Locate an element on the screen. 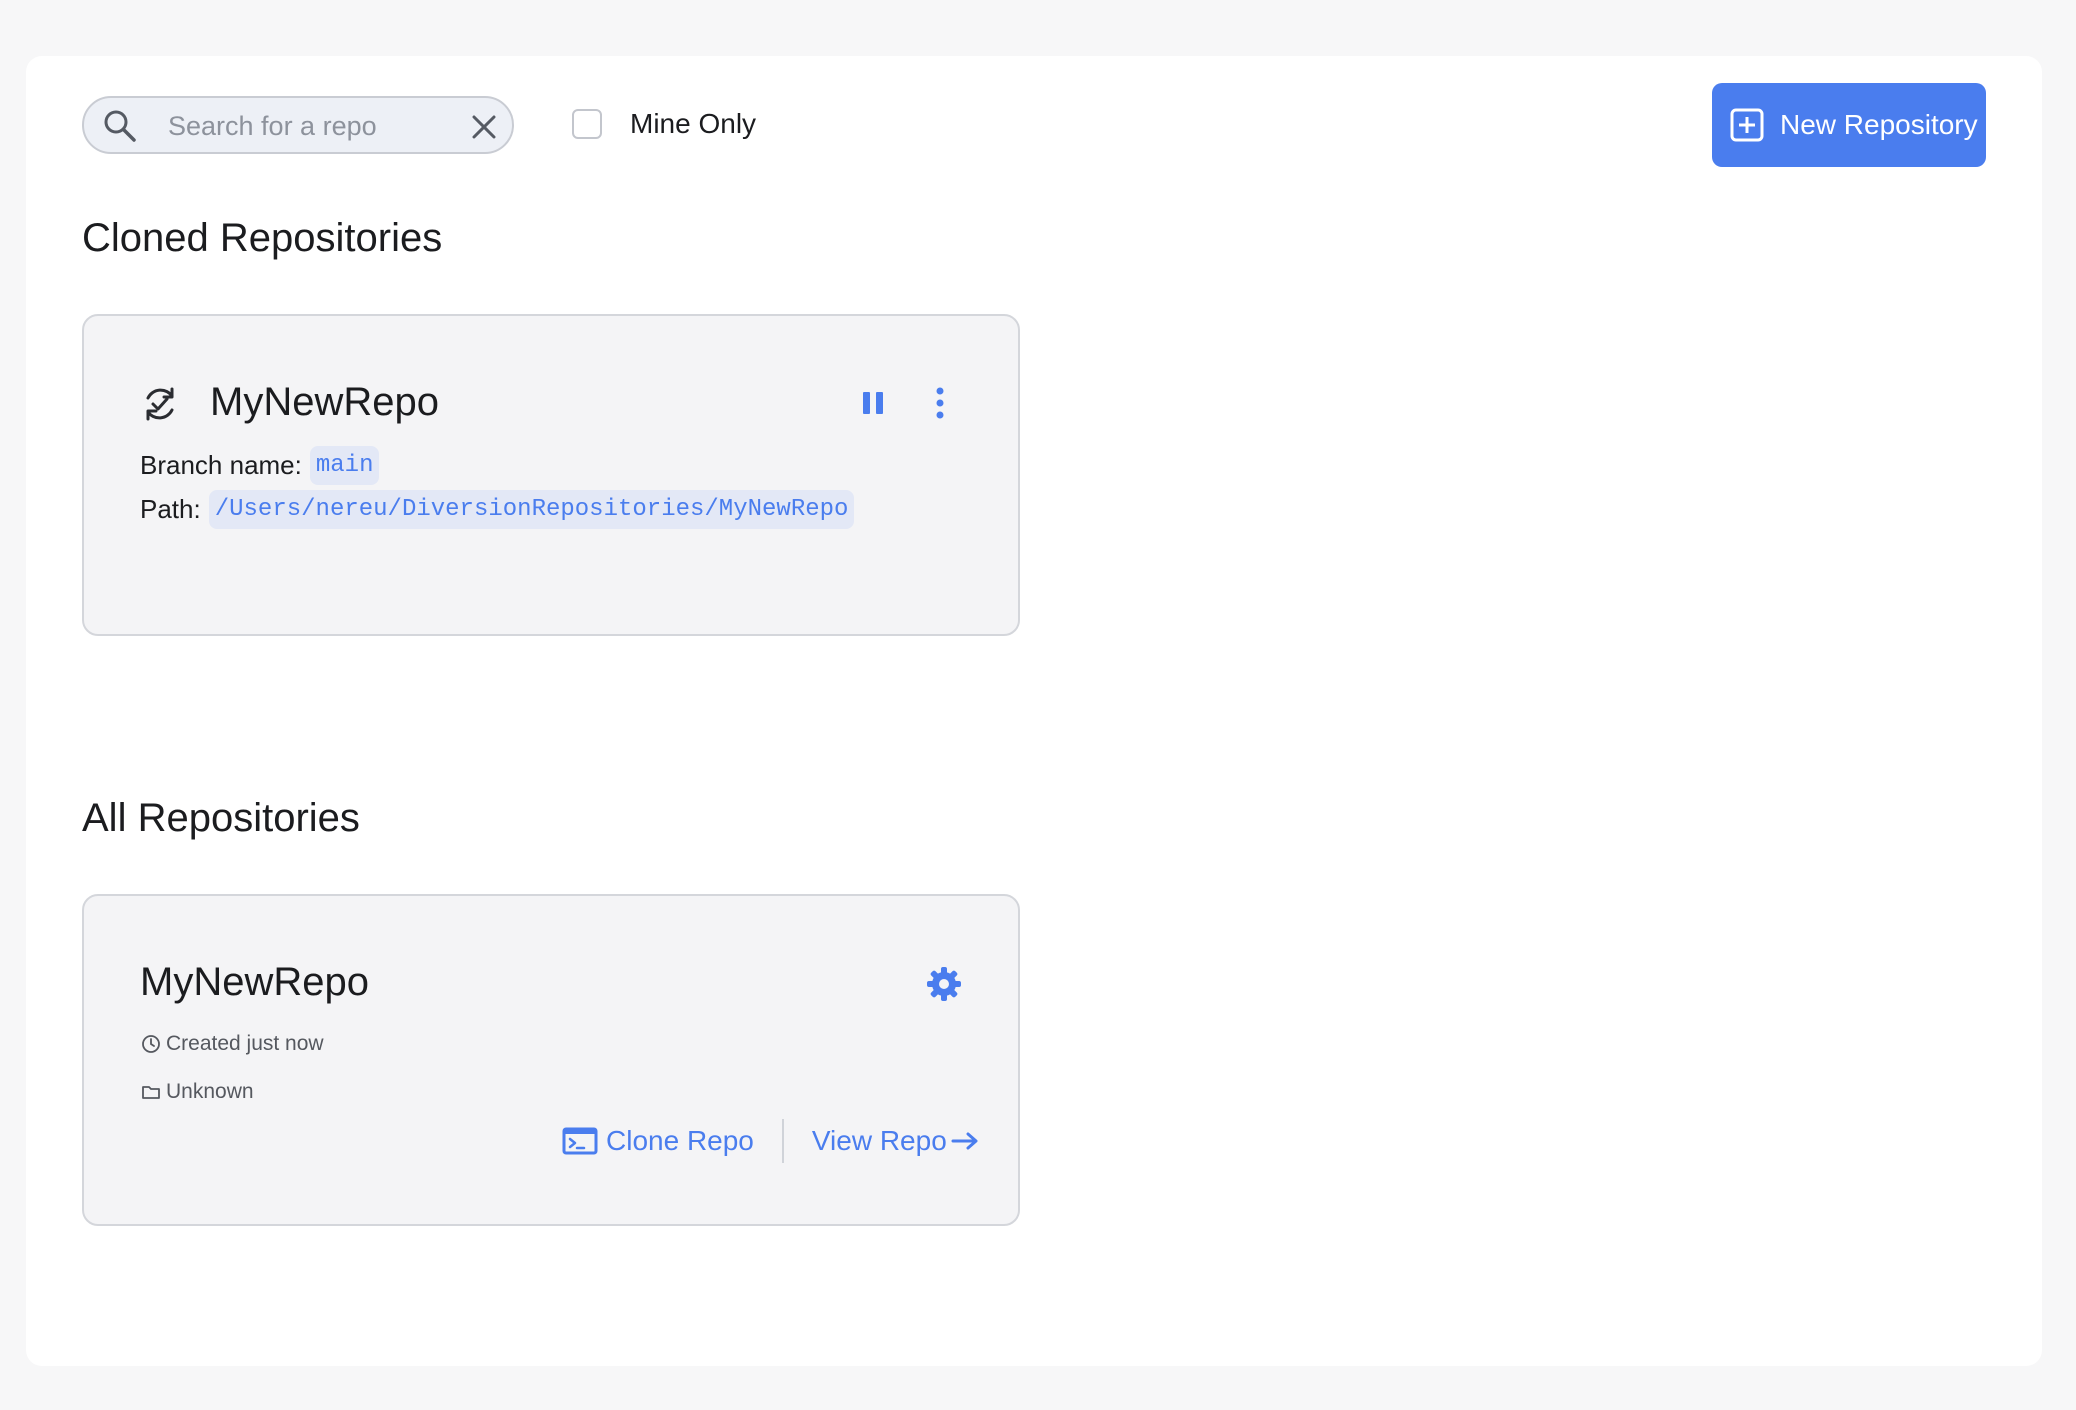 The width and height of the screenshot is (2076, 1410). location-text: Unknown is located at coordinates (210, 1091).